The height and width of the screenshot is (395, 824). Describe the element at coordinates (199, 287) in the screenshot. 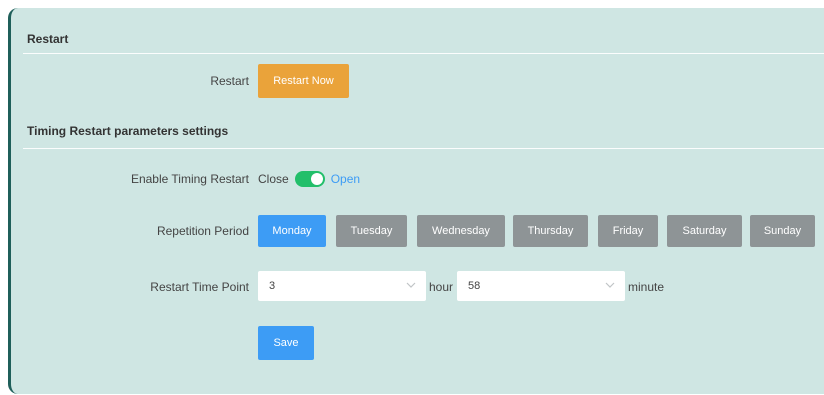

I see `restart-time-point-label: Restart Time Point` at that location.